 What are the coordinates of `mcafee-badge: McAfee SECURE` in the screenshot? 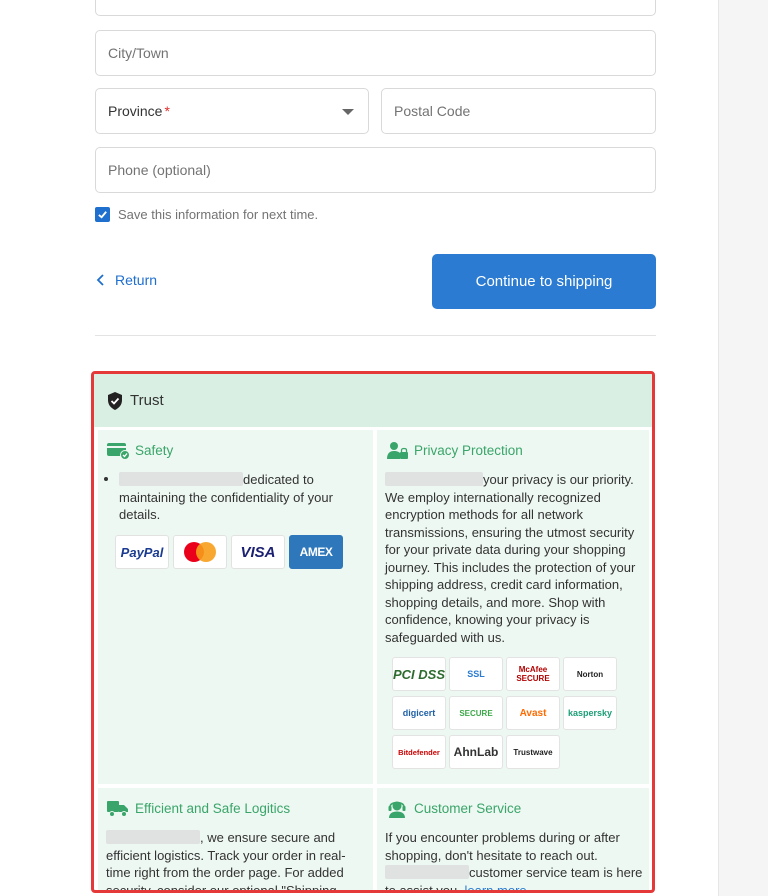 It's located at (533, 674).